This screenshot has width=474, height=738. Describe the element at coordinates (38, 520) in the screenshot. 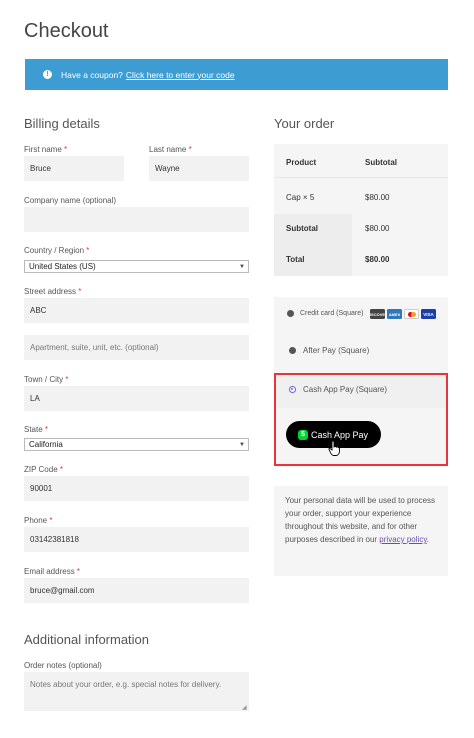

I see `phone-label: Phone *` at that location.